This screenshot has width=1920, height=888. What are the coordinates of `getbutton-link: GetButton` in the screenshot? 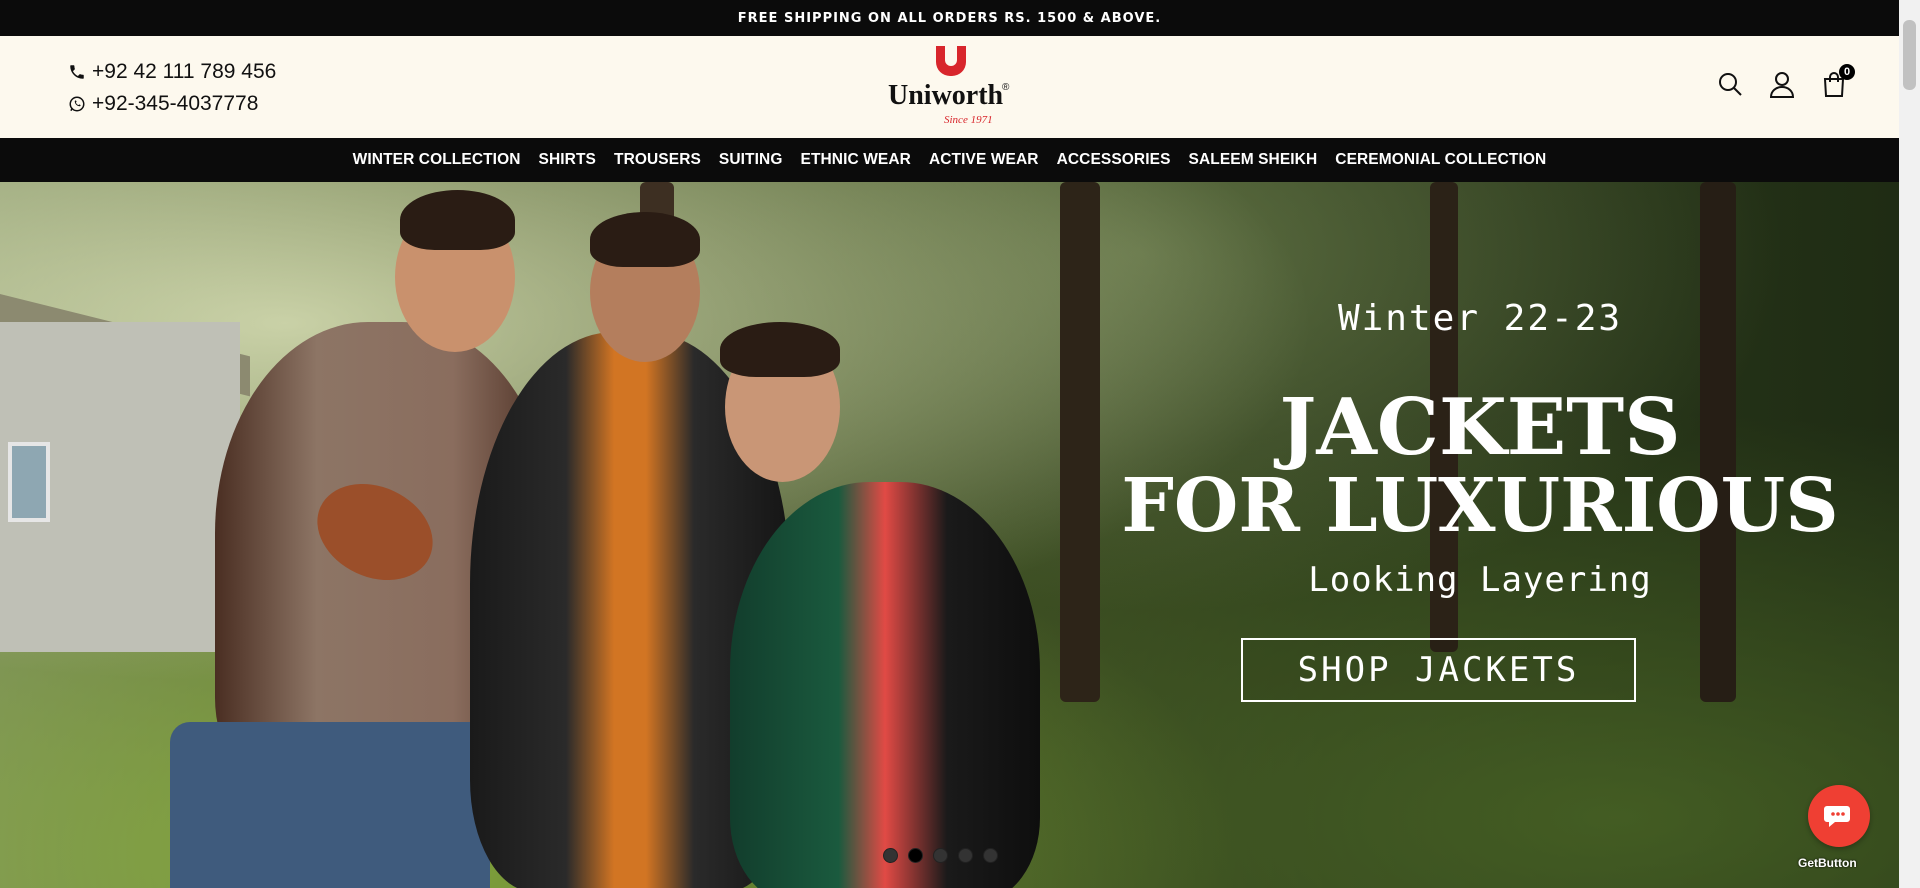 It's located at (1827, 863).